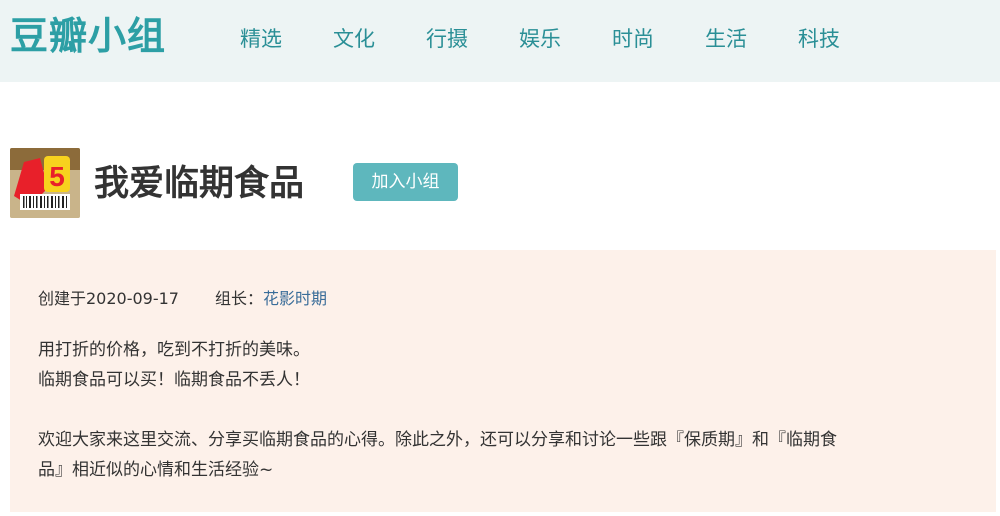  I want to click on group-avatar: 5, so click(45, 183).